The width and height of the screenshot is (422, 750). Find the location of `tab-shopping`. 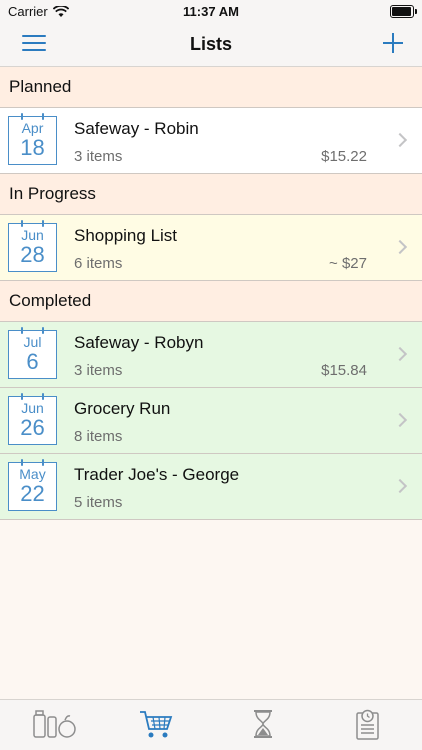

tab-shopping is located at coordinates (156, 725).